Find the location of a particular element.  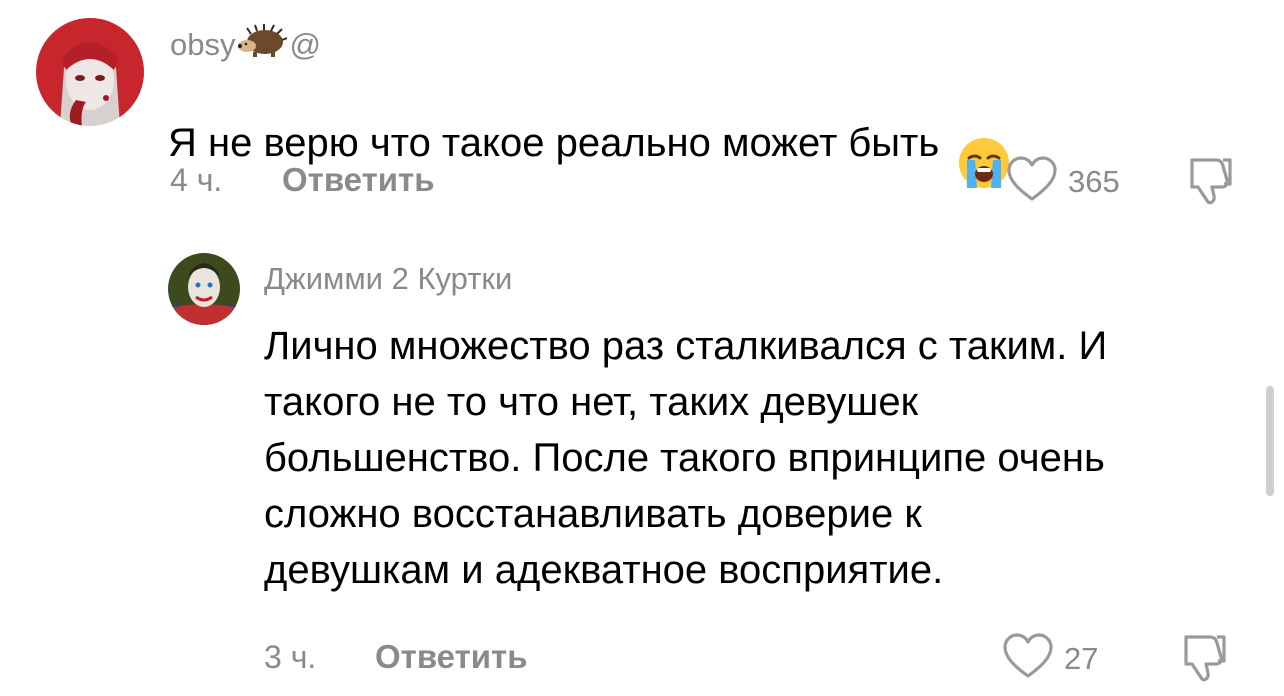

loudly-crying-face-icon is located at coordinates (984, 142).